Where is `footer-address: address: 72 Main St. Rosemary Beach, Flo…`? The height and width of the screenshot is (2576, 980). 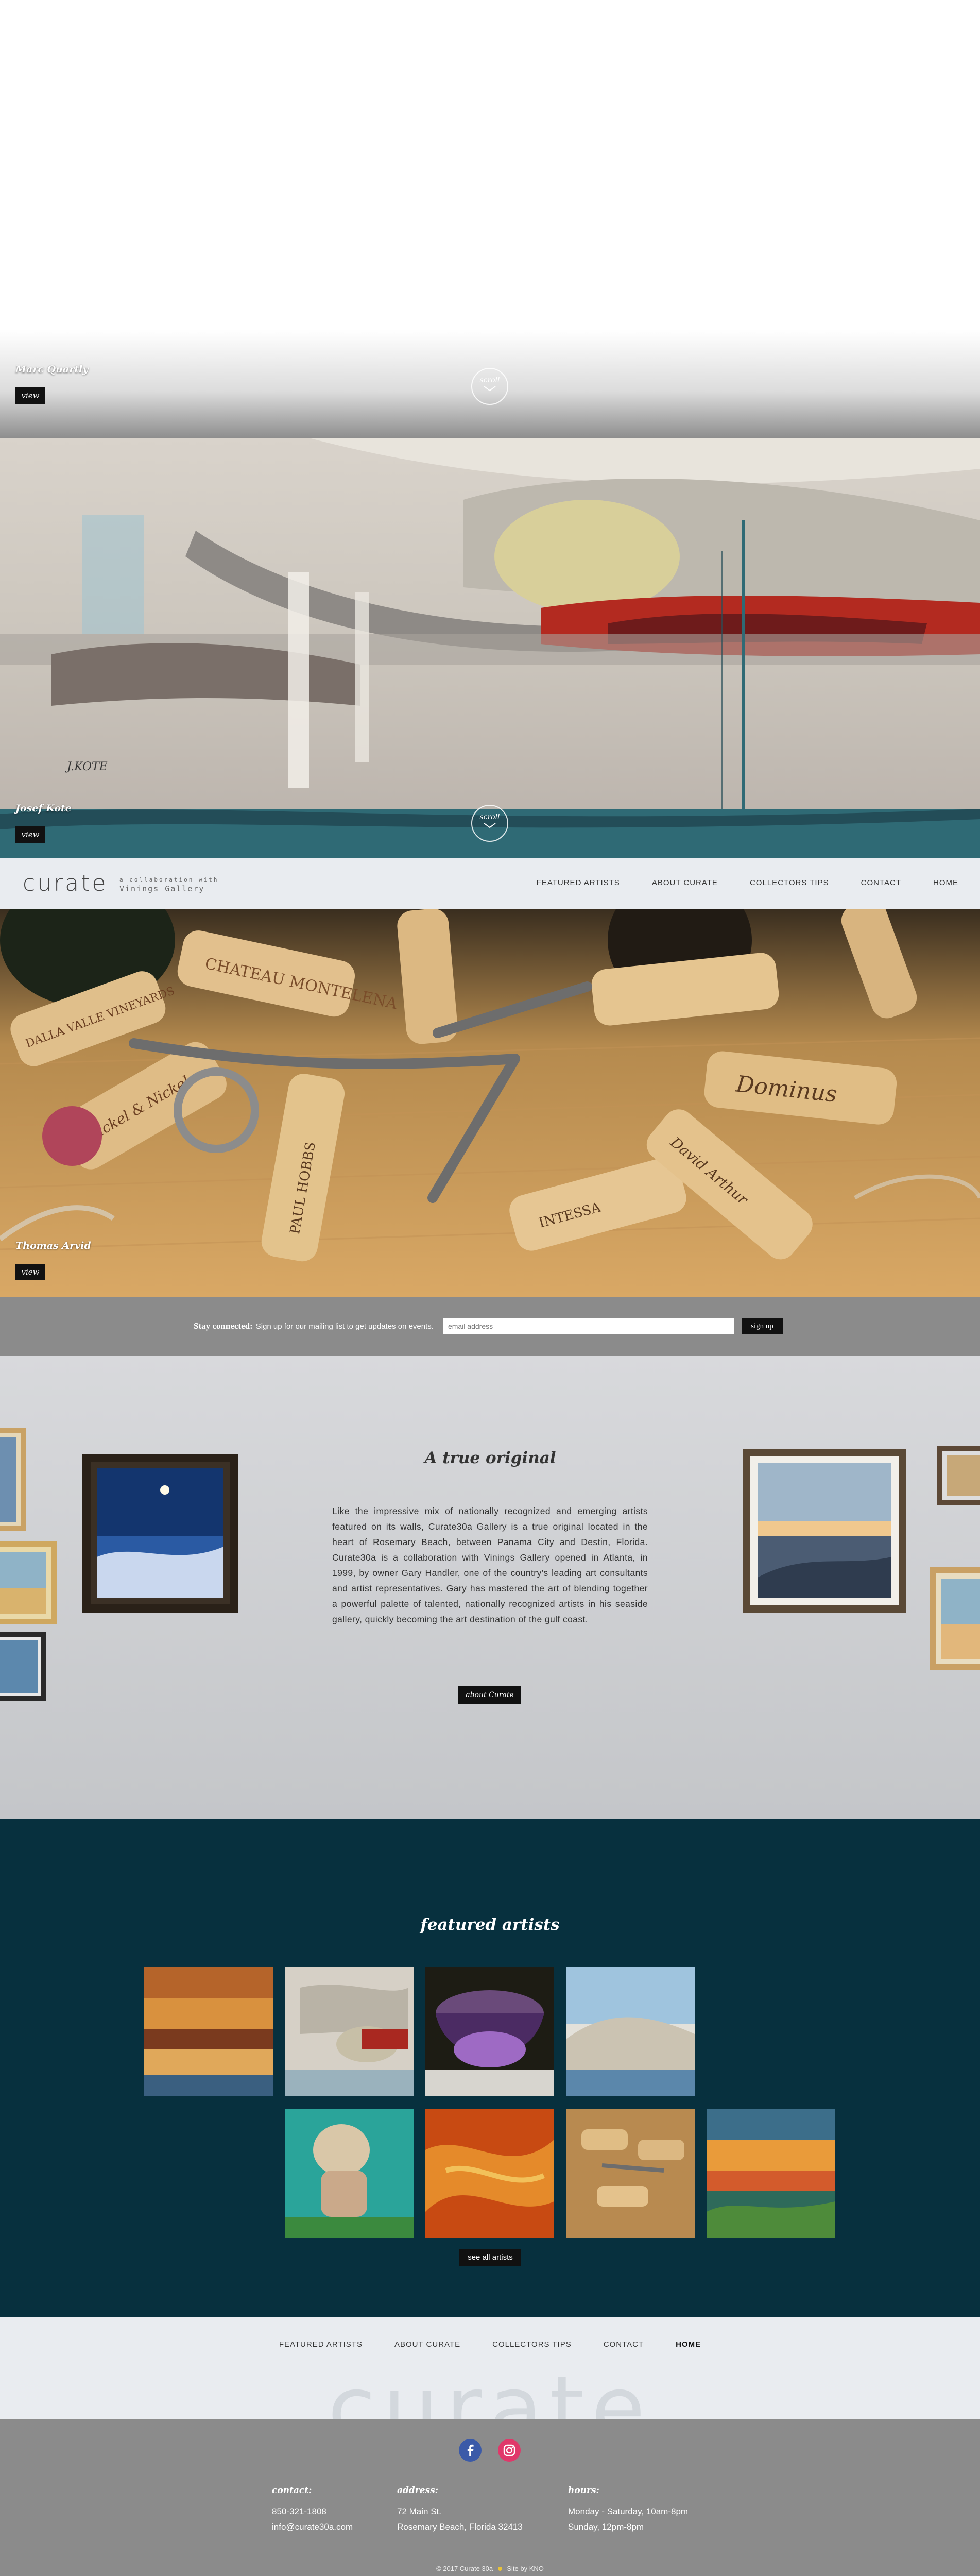 footer-address: address: 72 Main St. Rosemary Beach, Flo… is located at coordinates (460, 2510).